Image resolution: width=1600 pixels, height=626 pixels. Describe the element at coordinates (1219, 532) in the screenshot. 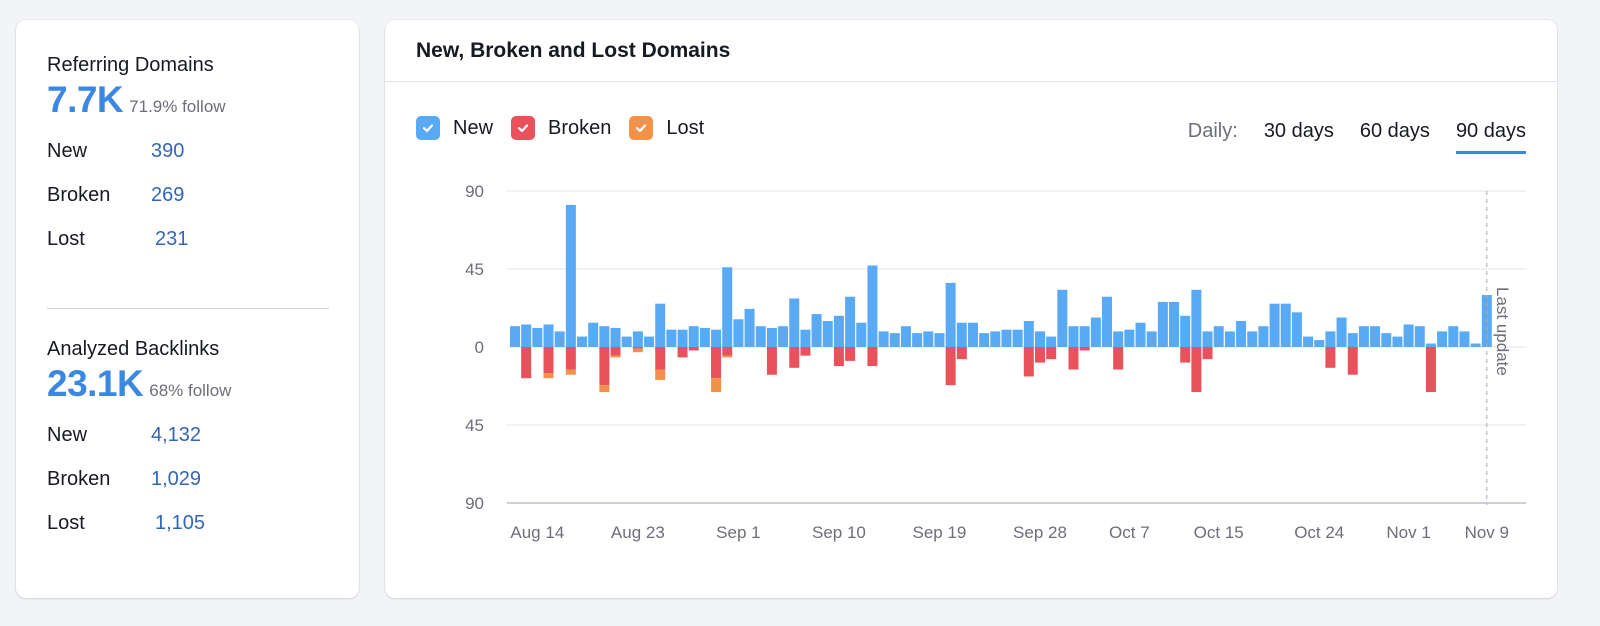

I see `x-tick-label: Oct 15` at that location.